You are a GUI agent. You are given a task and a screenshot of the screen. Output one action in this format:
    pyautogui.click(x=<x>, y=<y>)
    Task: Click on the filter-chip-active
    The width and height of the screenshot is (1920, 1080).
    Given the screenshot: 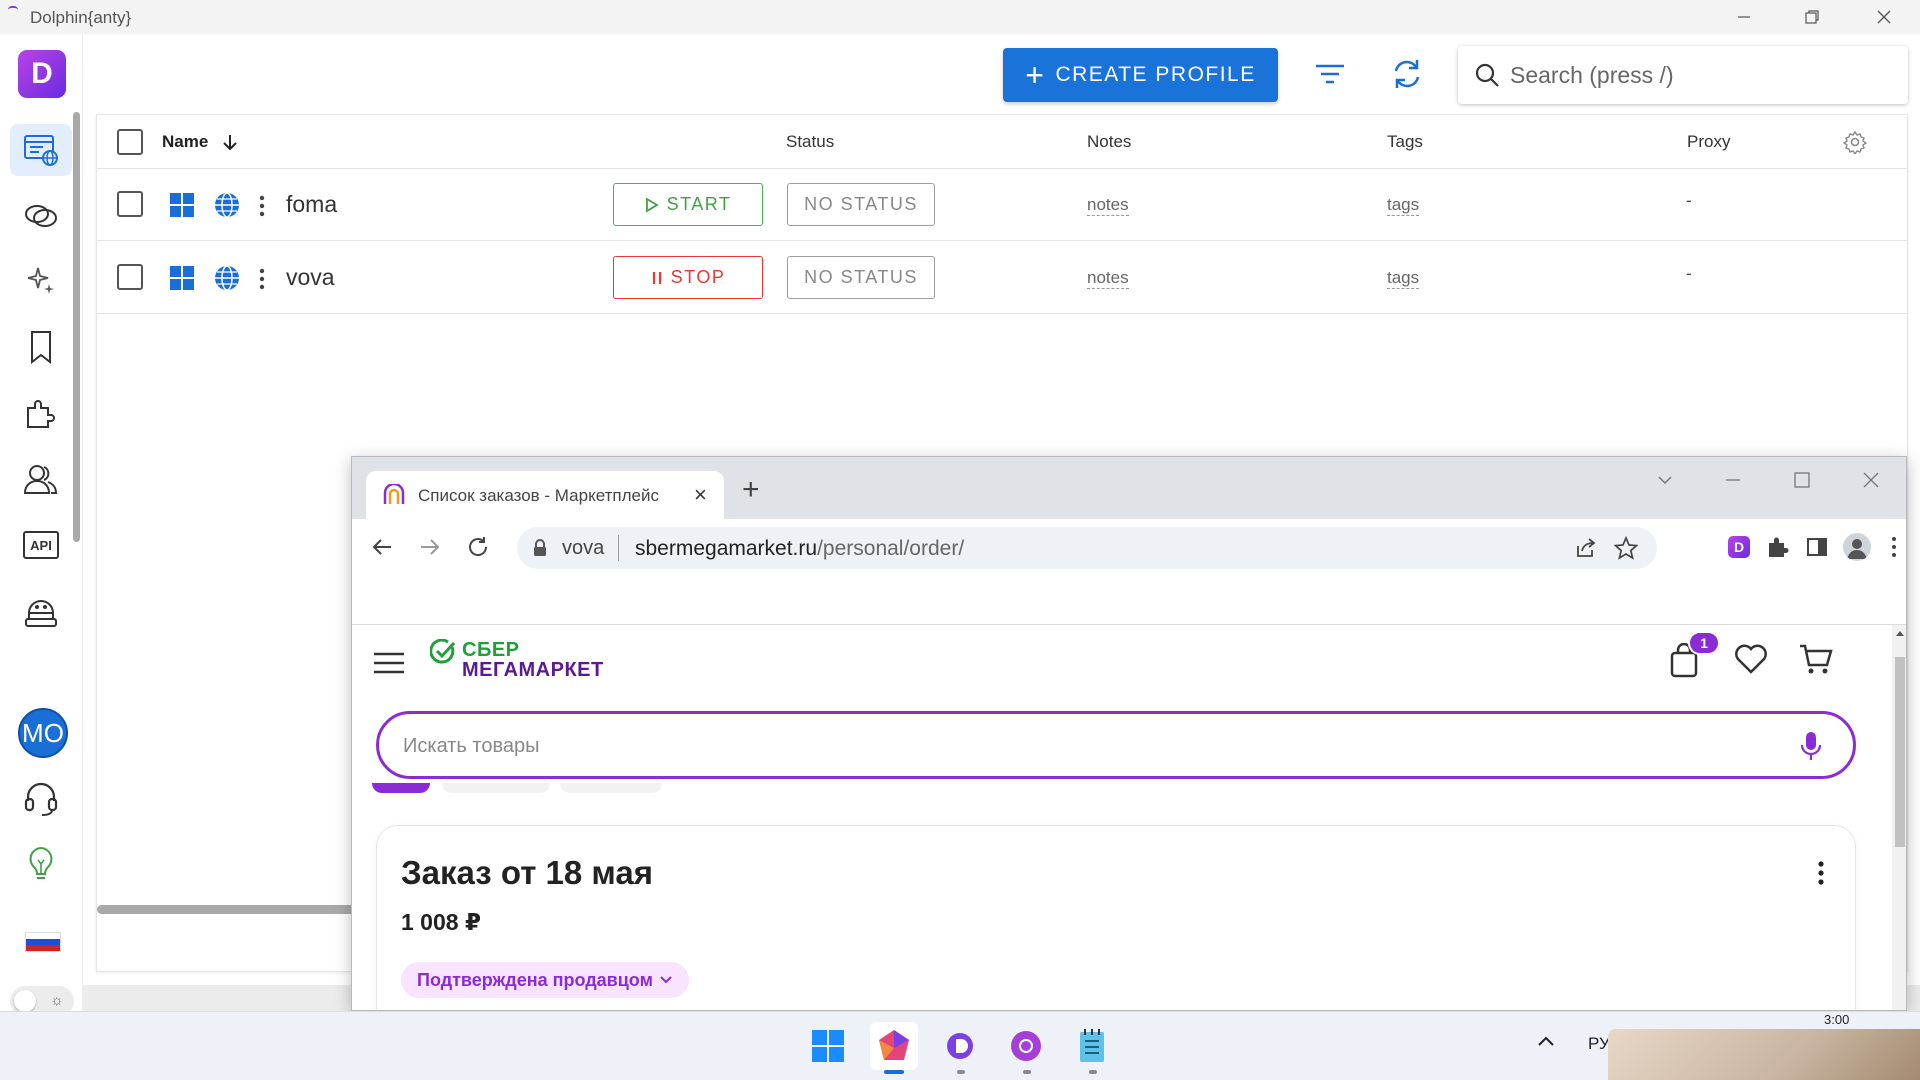 What is the action you would take?
    pyautogui.click(x=401, y=788)
    